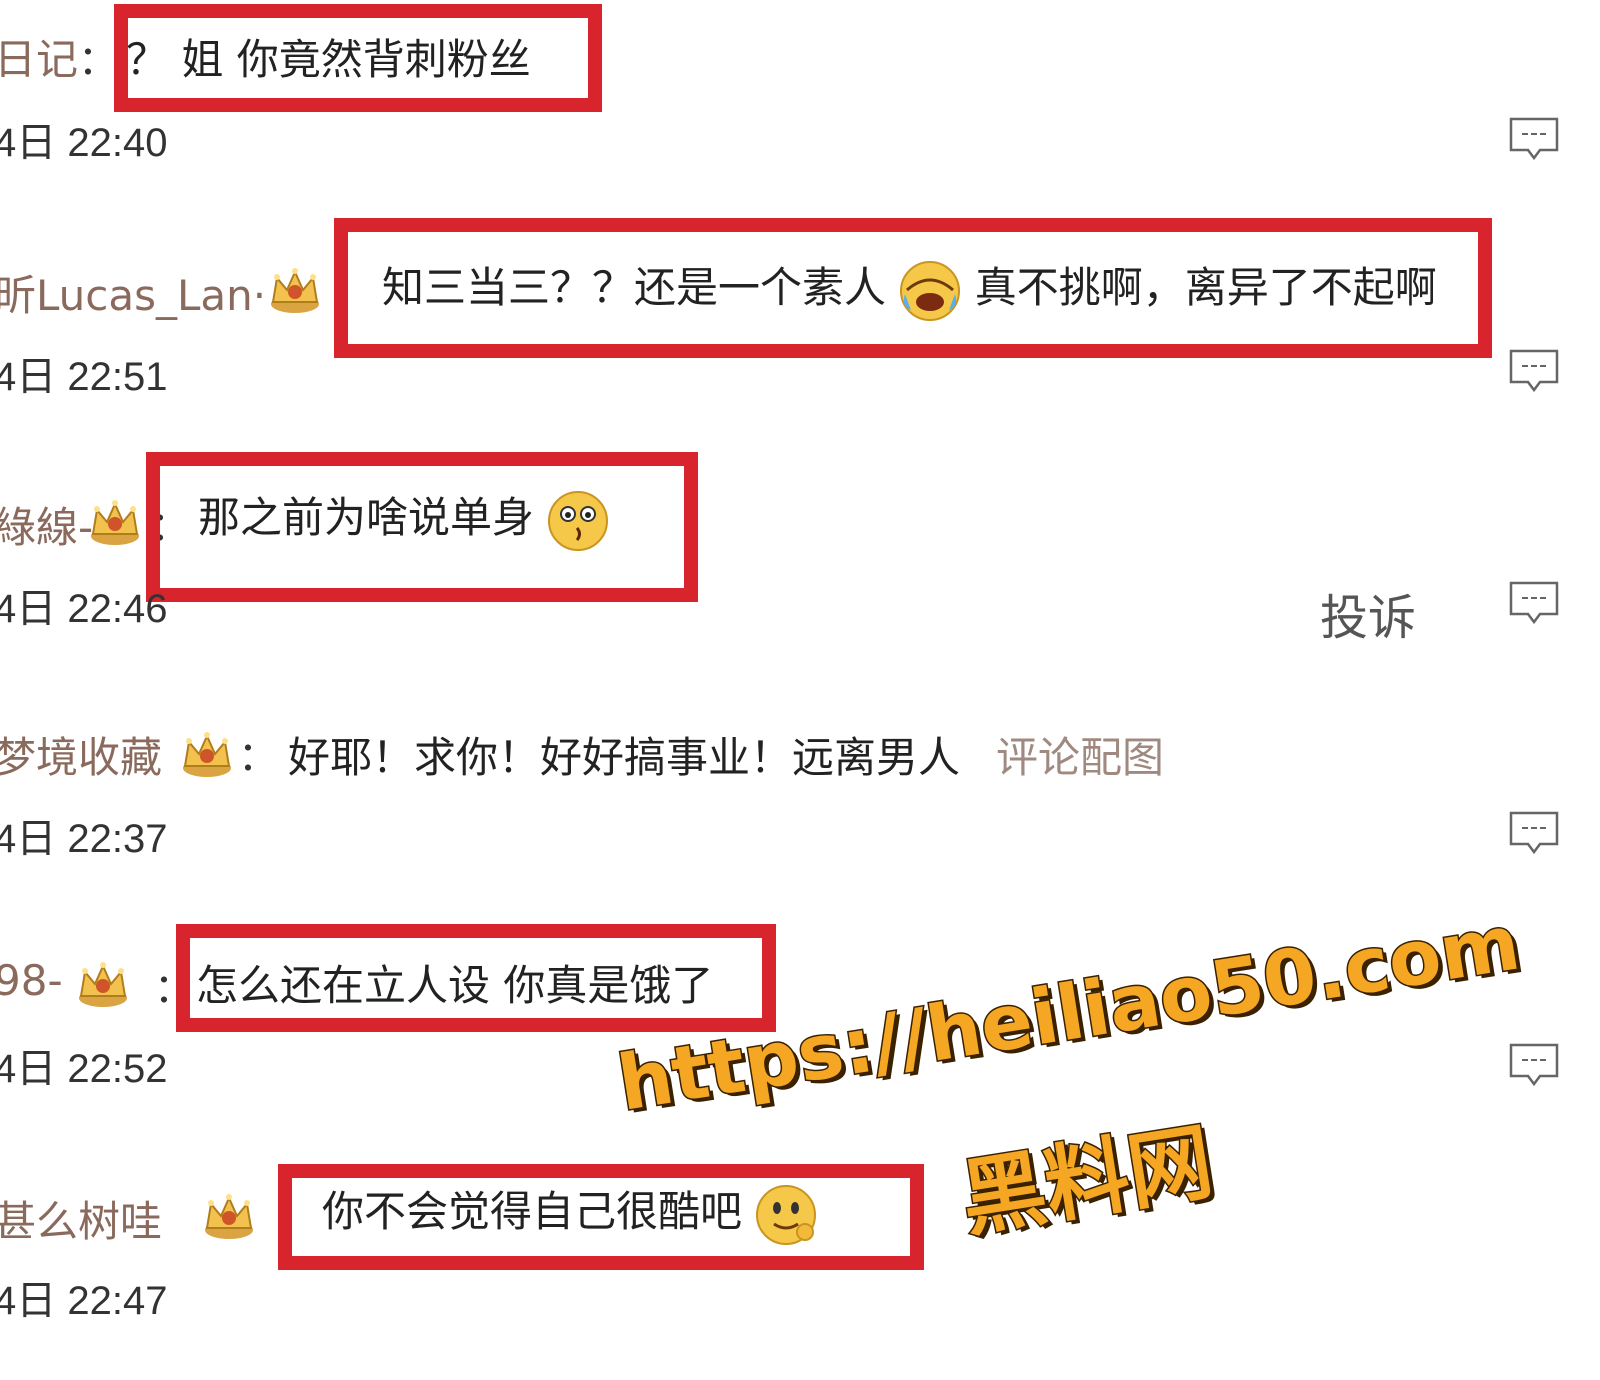  What do you see at coordinates (1368, 613) in the screenshot?
I see `complain-button: 投诉` at bounding box center [1368, 613].